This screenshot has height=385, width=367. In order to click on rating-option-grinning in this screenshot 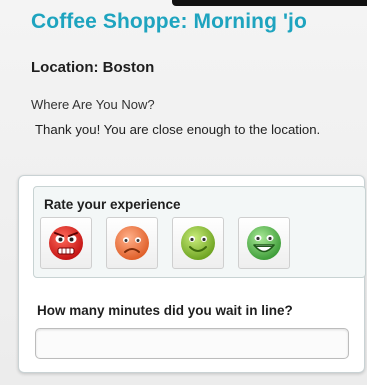, I will do `click(264, 243)`.